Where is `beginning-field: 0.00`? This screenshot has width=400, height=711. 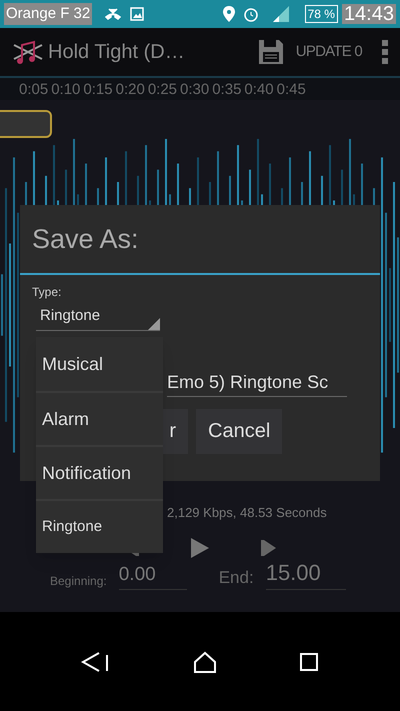
beginning-field: 0.00 is located at coordinates (152, 575).